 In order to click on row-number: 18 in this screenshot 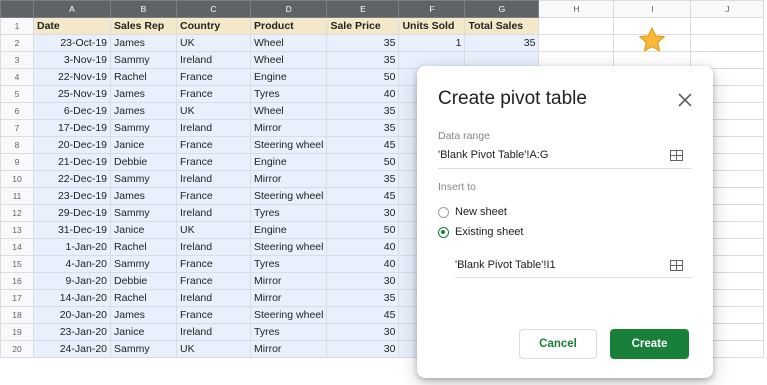, I will do `click(17, 315)`.